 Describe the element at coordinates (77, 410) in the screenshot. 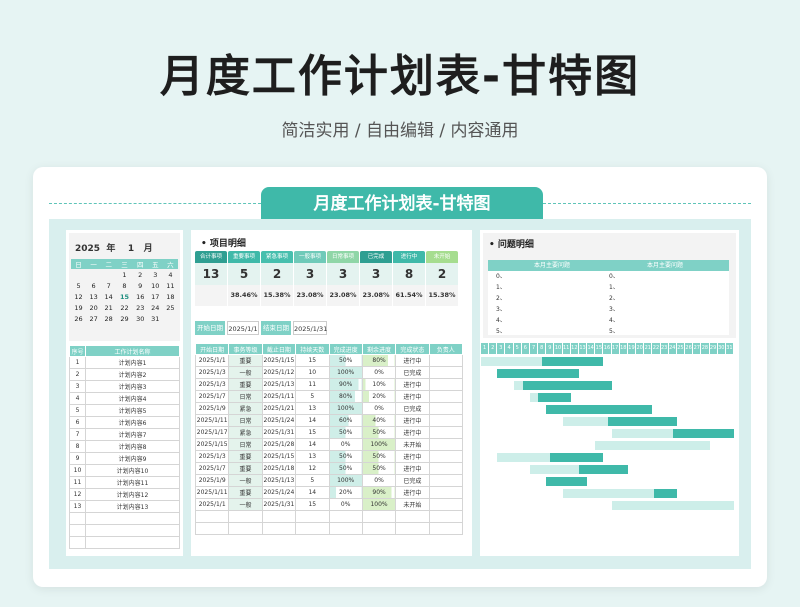

I see `table-cell: 5` at that location.